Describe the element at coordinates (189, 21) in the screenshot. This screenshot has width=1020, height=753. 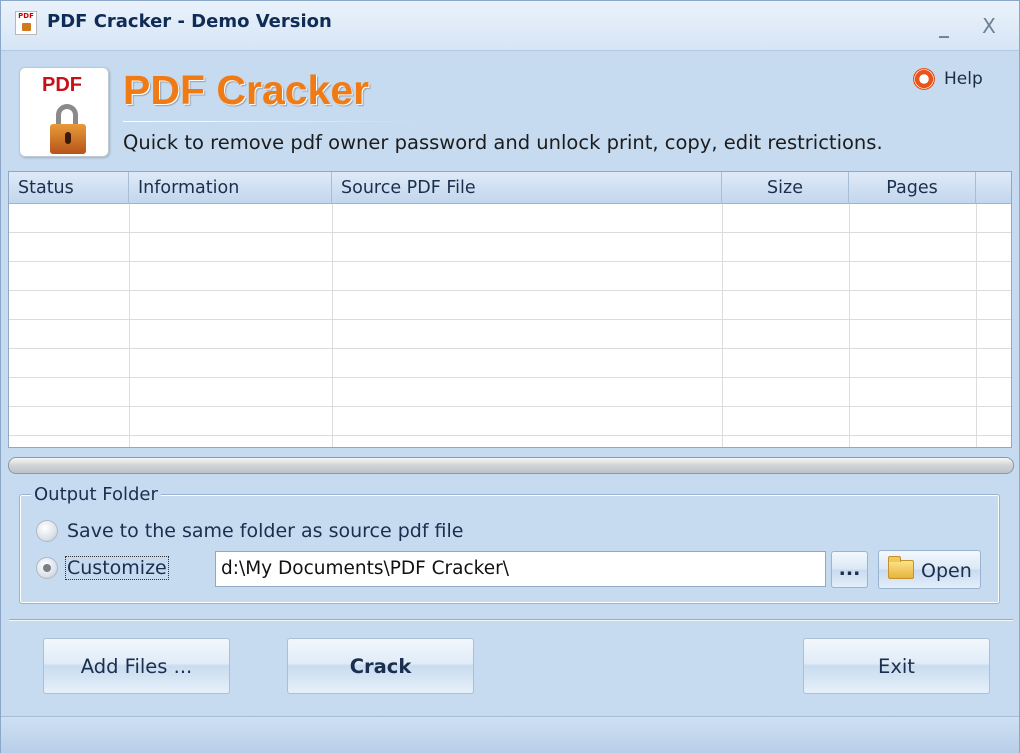
I see `window-title: PDF Cracker - Demo Version` at that location.